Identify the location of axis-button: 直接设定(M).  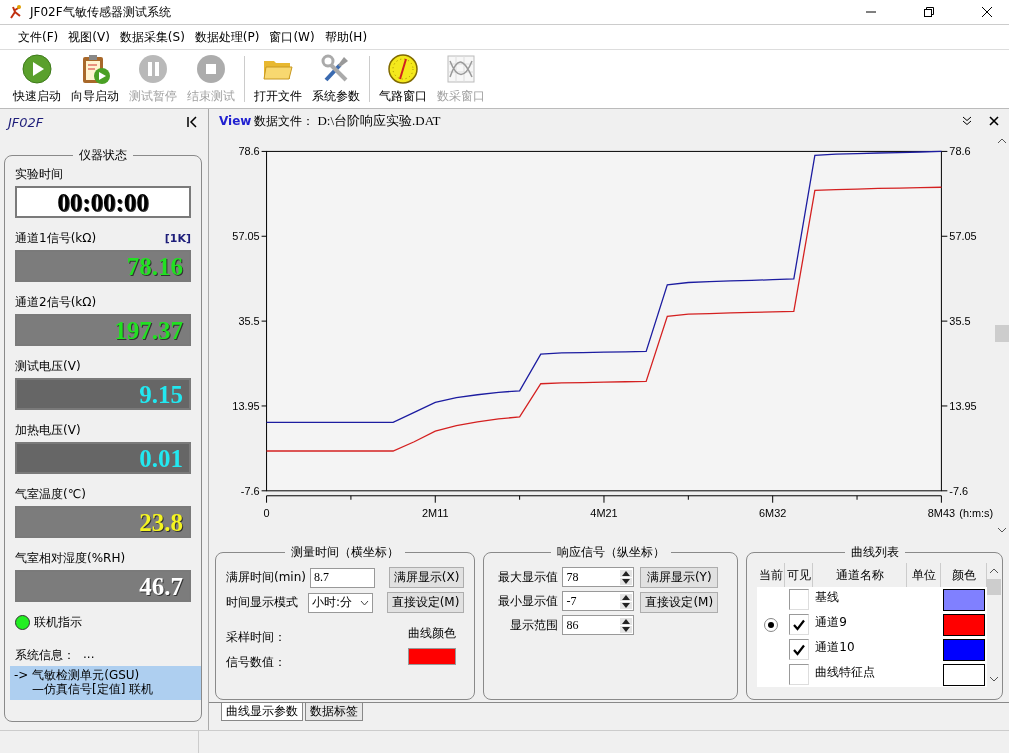
(679, 602).